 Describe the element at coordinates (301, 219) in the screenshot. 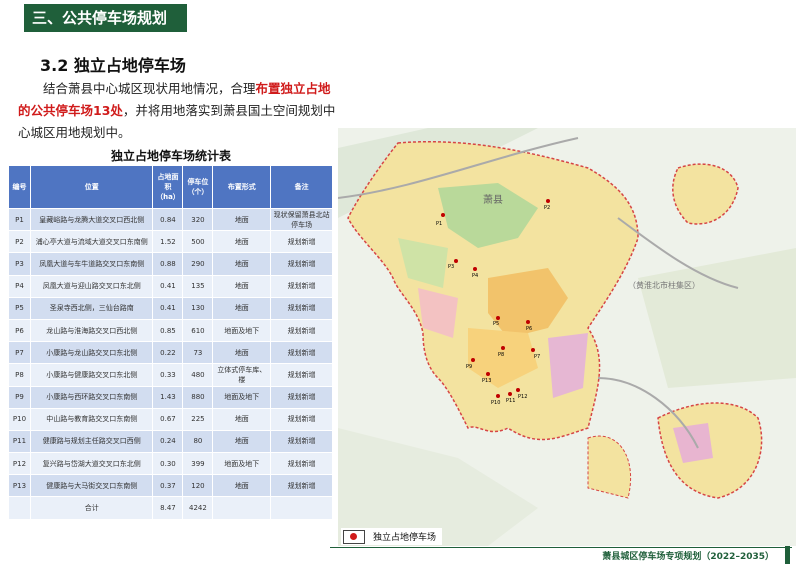

I see `table-cell: 现状保留萧县北站停车场` at that location.